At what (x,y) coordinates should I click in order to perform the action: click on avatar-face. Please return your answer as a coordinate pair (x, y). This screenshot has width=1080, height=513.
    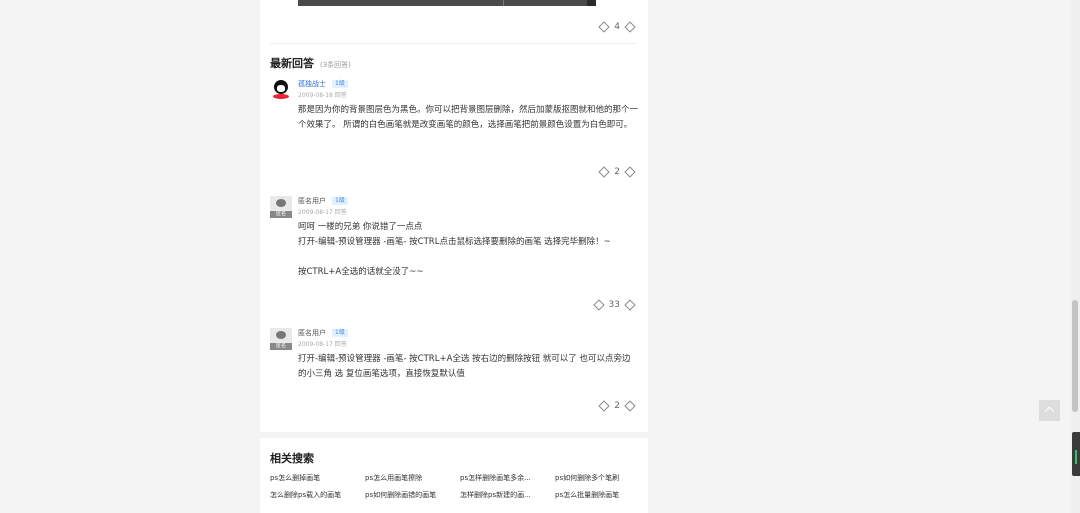
    Looking at the image, I should click on (281, 88).